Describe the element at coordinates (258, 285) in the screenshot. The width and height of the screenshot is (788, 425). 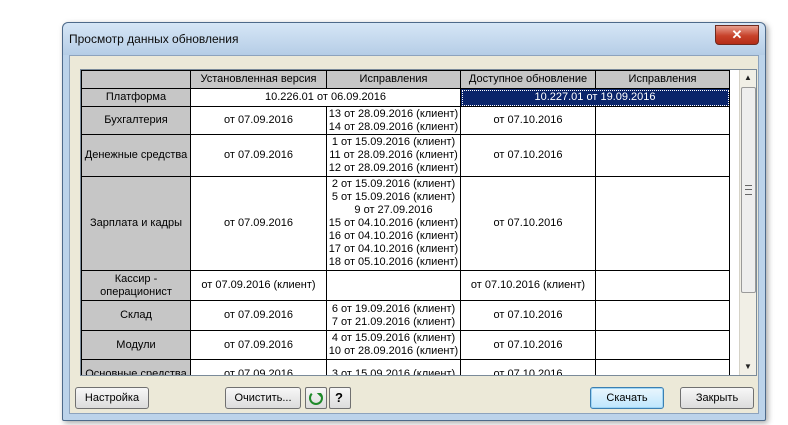
I see `installed-cell: от 07.09.2016 (клиент)` at that location.